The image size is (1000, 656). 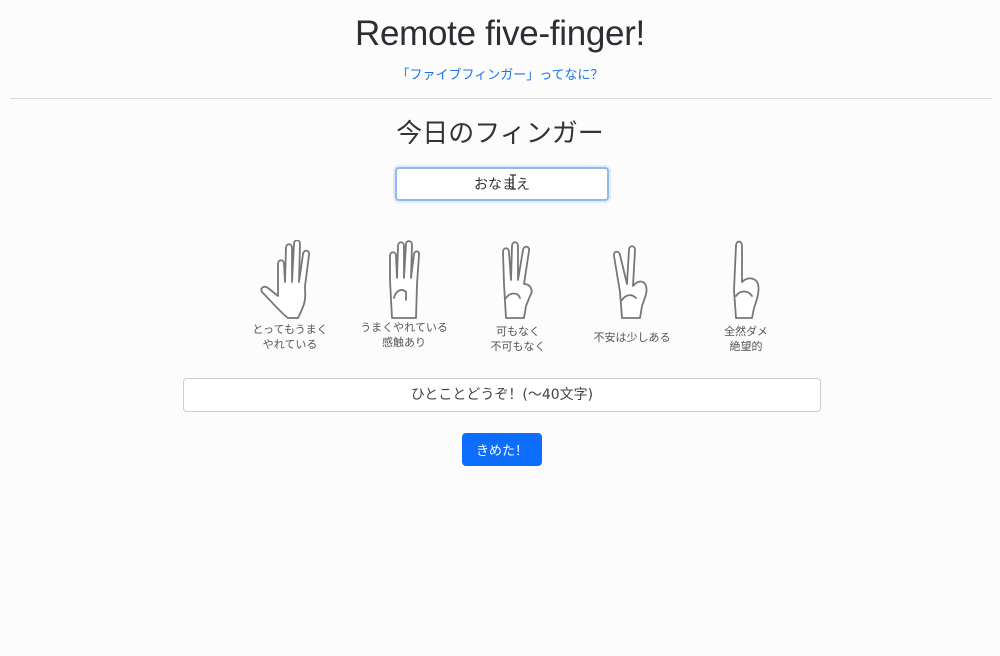 What do you see at coordinates (405, 279) in the screenshot?
I see `four-fingers-hand-icon` at bounding box center [405, 279].